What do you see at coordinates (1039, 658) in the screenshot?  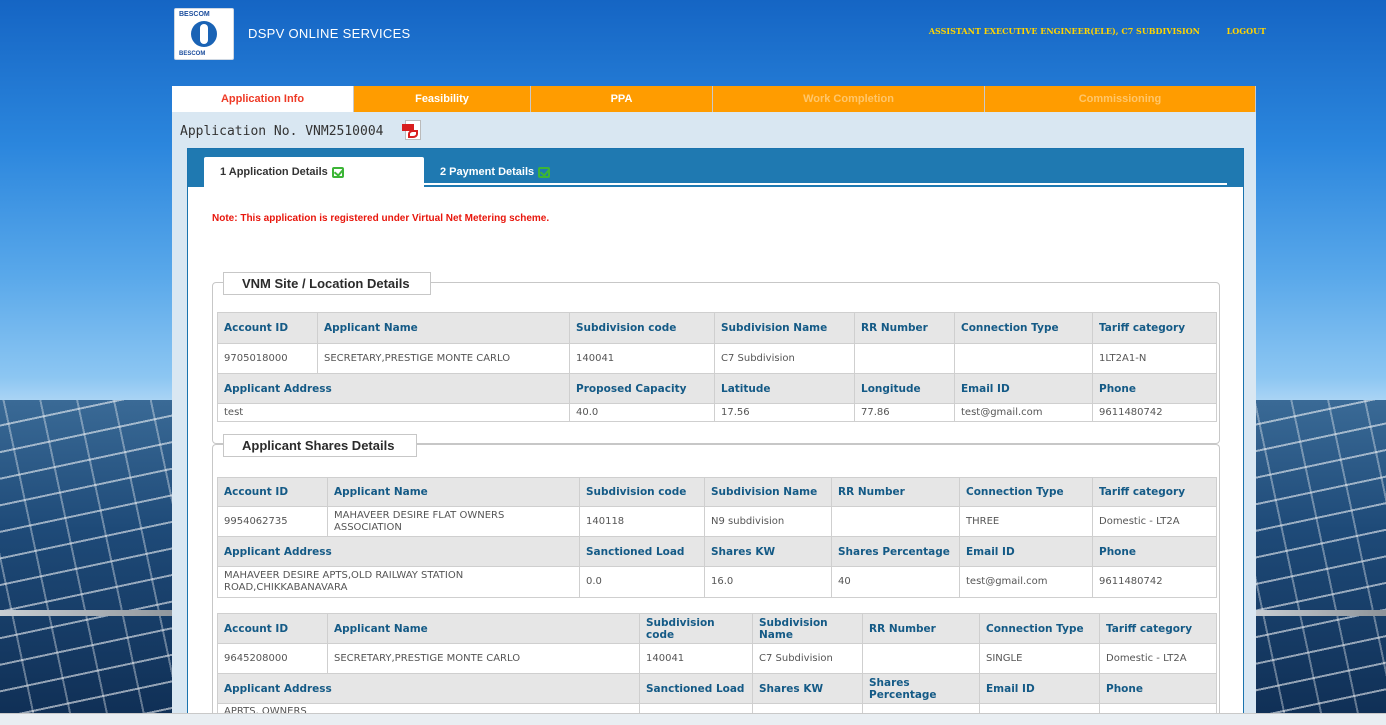 I see `table-cell: SINGLE` at bounding box center [1039, 658].